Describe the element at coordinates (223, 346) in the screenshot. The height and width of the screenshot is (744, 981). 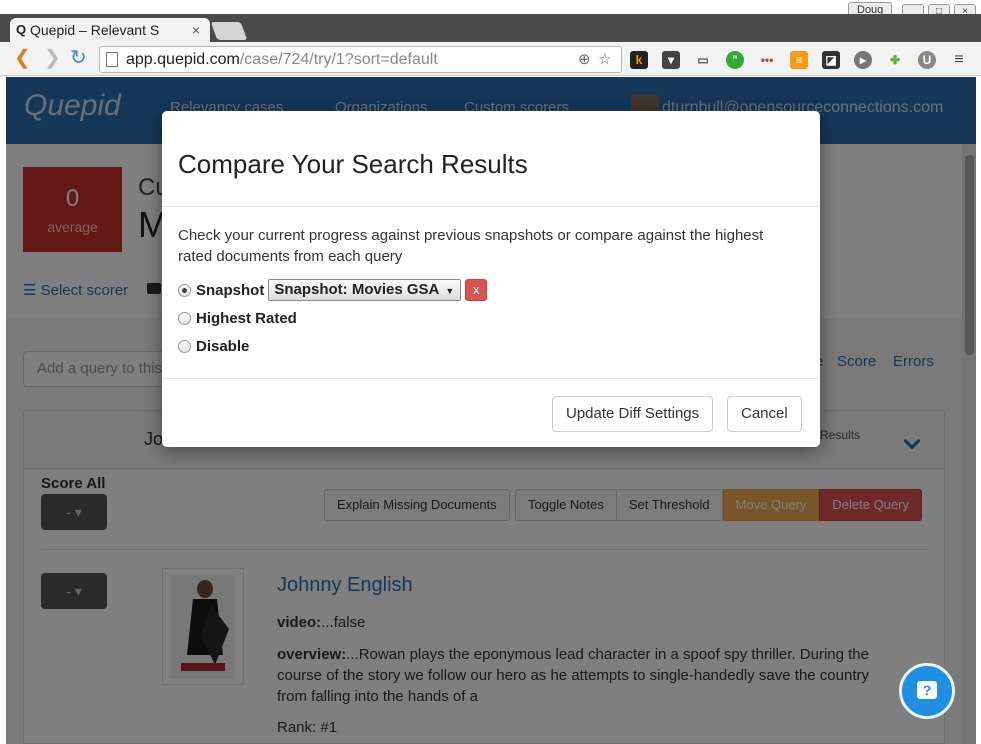
I see `disable-label: Disable` at that location.